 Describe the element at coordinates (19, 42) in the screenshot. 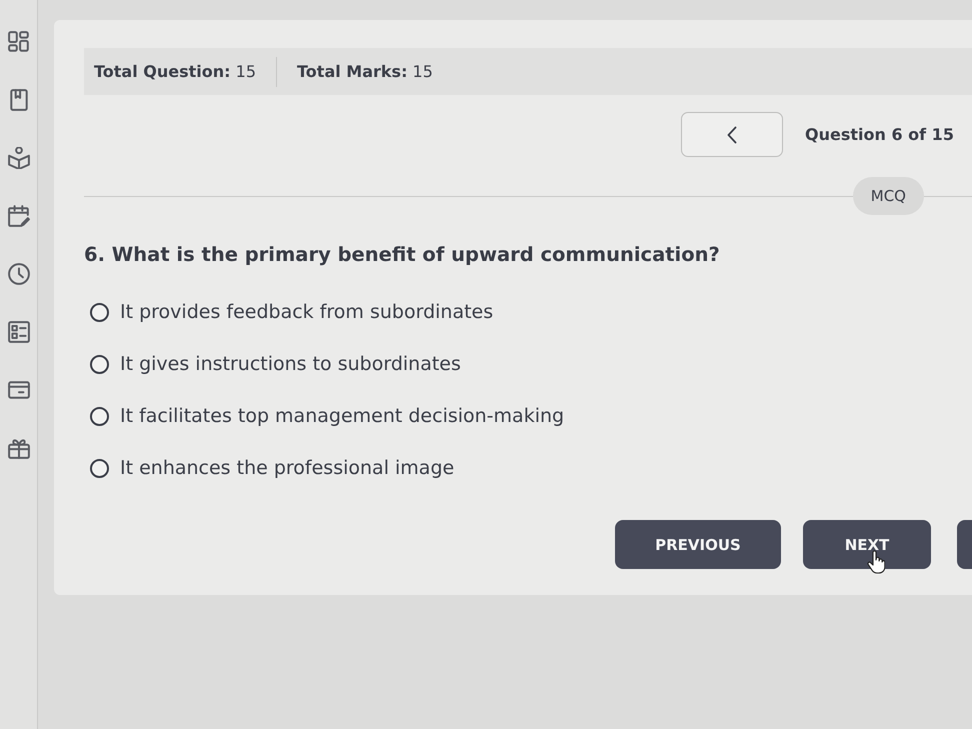

I see `grid-icon` at that location.